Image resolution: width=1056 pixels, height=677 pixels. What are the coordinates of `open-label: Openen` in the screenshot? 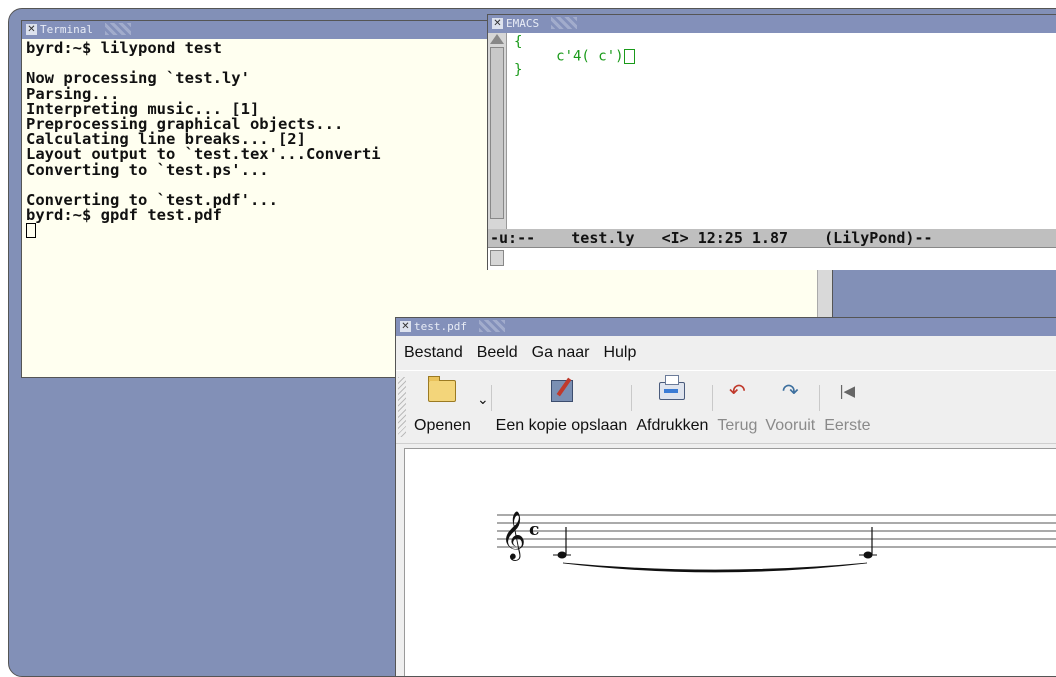 It's located at (442, 425).